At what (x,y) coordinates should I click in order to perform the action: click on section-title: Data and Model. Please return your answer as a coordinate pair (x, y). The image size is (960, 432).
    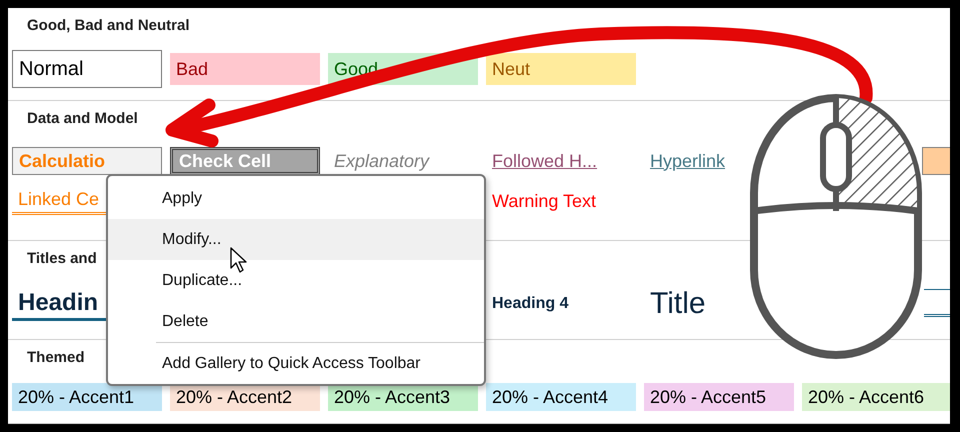
    Looking at the image, I should click on (82, 119).